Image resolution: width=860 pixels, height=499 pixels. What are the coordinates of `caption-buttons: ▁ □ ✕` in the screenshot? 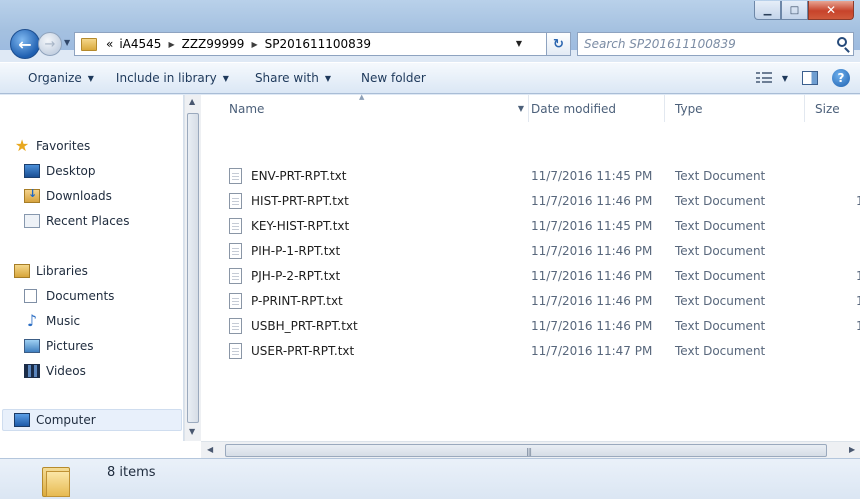 It's located at (804, 11).